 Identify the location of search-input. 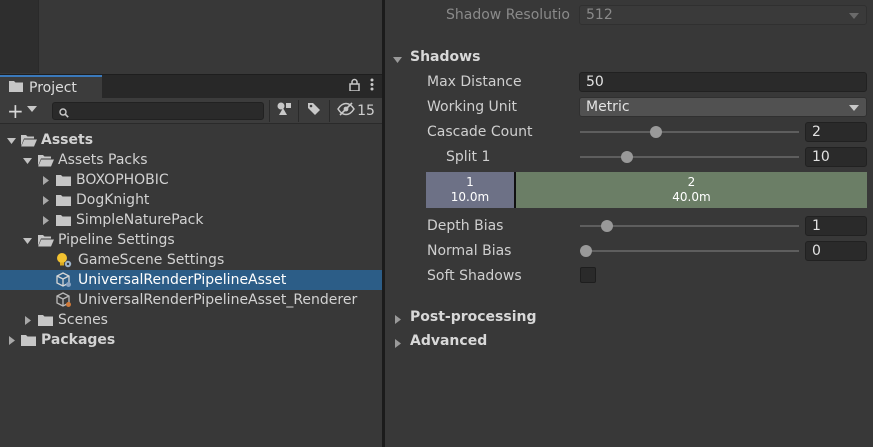
(158, 111).